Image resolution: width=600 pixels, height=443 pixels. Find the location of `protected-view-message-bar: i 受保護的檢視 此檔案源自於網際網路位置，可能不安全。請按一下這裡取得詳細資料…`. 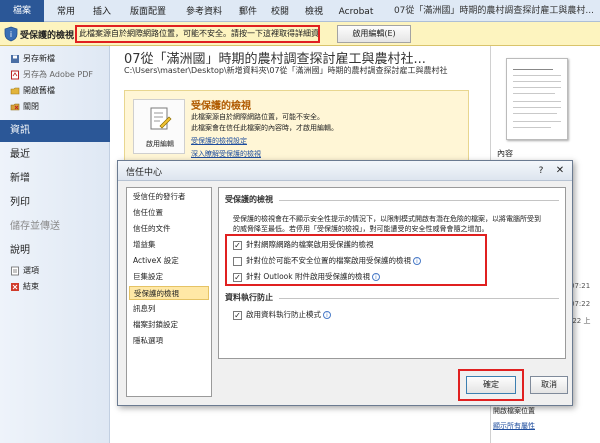

protected-view-message-bar: i 受保護的檢視 此檔案源自於網際網路位置，可能不安全。請按一下這裡取得詳細資料… is located at coordinates (300, 34).